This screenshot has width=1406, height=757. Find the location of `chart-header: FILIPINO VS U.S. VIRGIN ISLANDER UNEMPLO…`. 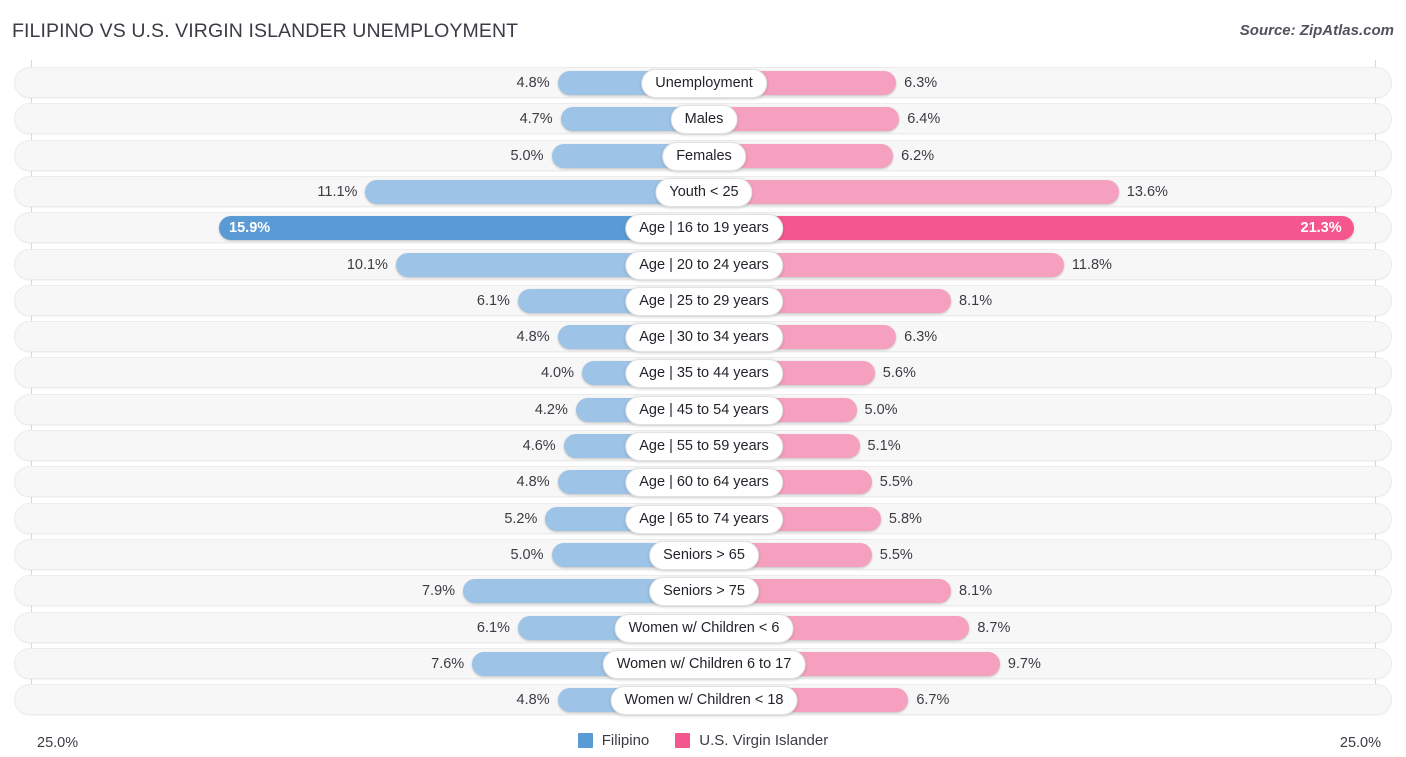

chart-header: FILIPINO VS U.S. VIRGIN ISLANDER UNEMPLO… is located at coordinates (703, 30).